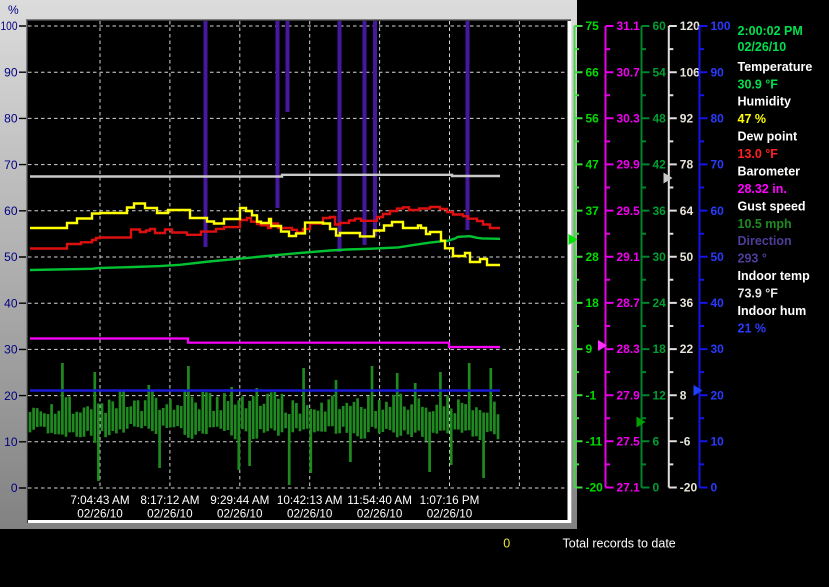 The width and height of the screenshot is (829, 587). Describe the element at coordinates (687, 119) in the screenshot. I see `svg-text: 92` at that location.